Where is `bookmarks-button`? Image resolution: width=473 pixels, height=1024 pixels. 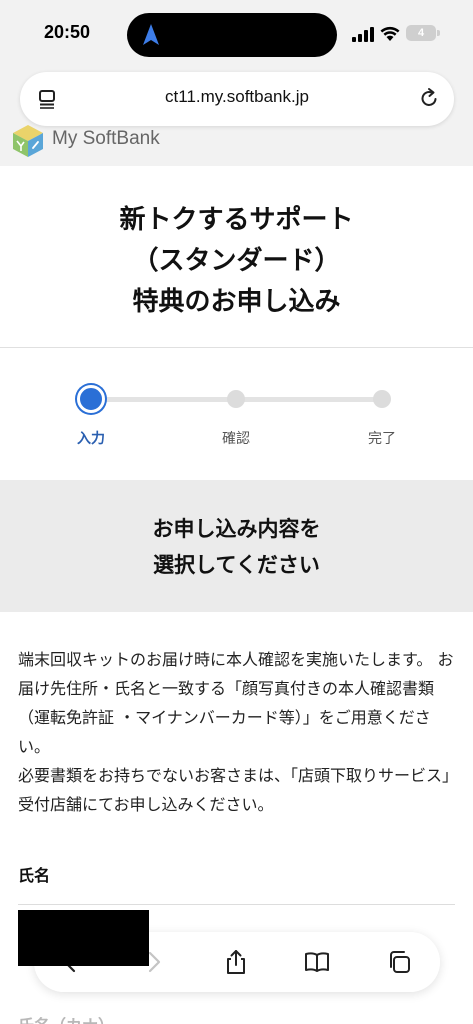
bookmarks-button is located at coordinates (317, 962).